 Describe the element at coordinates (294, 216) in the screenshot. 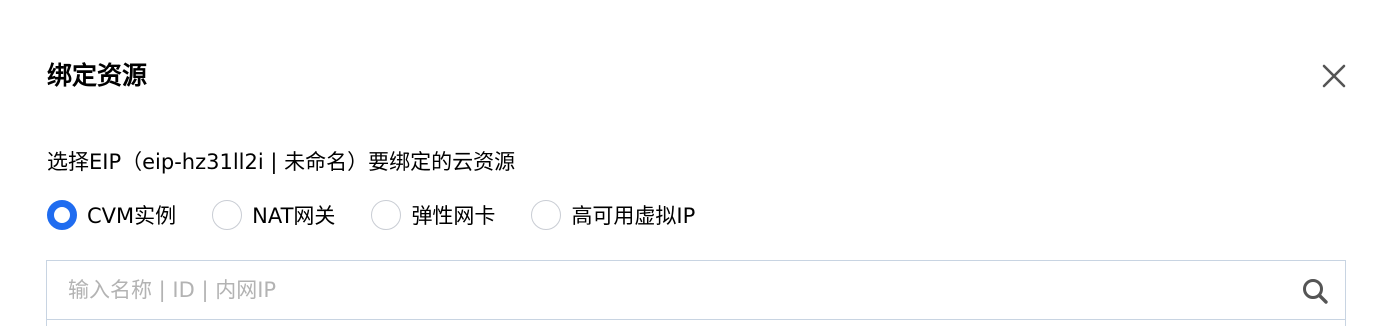

I see `radio-label: NAT网关` at that location.